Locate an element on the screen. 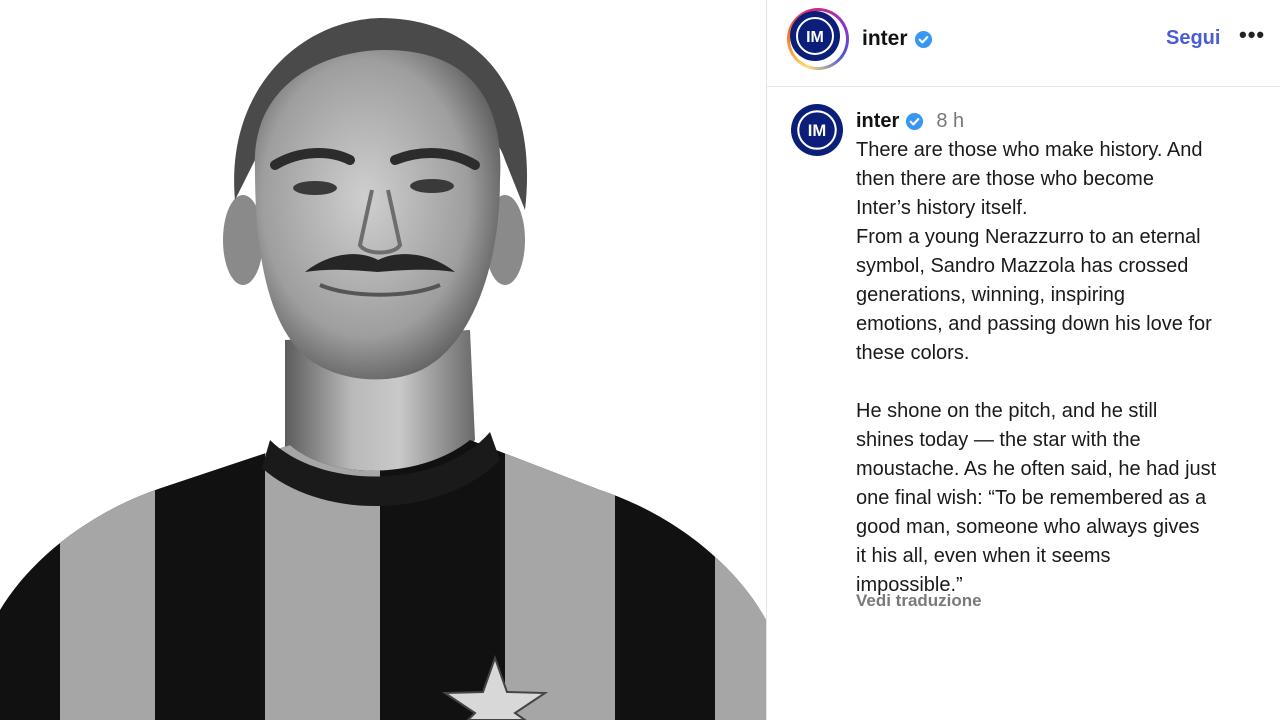  profile-avatar: IM is located at coordinates (818, 39).